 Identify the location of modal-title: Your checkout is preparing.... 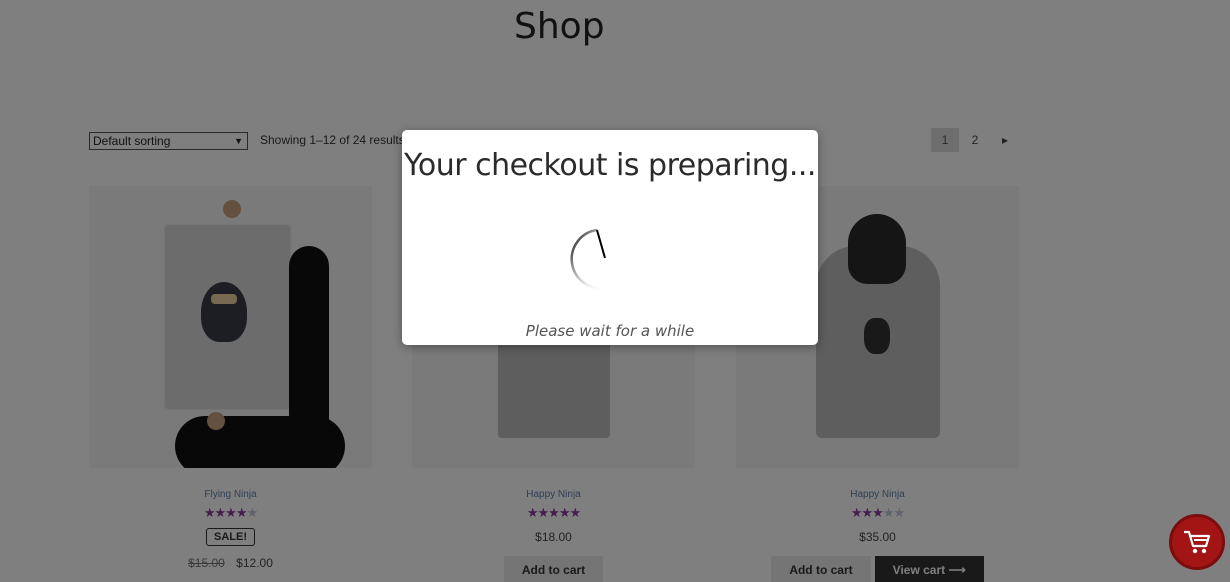
(610, 165).